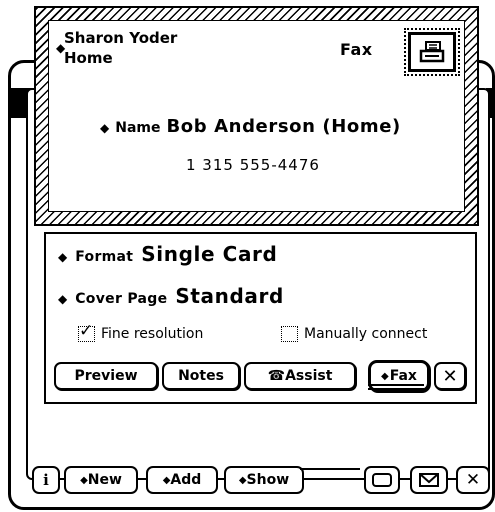  What do you see at coordinates (229, 296) in the screenshot?
I see `cover-page-value: Standard` at bounding box center [229, 296].